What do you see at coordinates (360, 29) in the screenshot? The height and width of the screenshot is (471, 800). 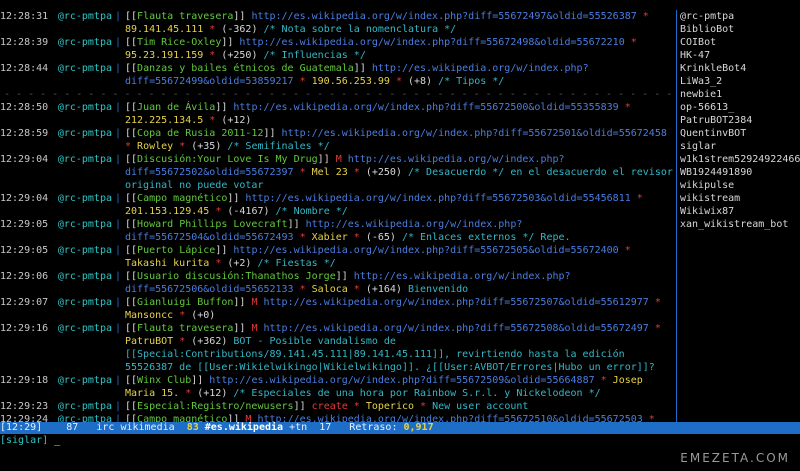 I see `message-segment: /* Nota sobre la nomenclatura */` at bounding box center [360, 29].